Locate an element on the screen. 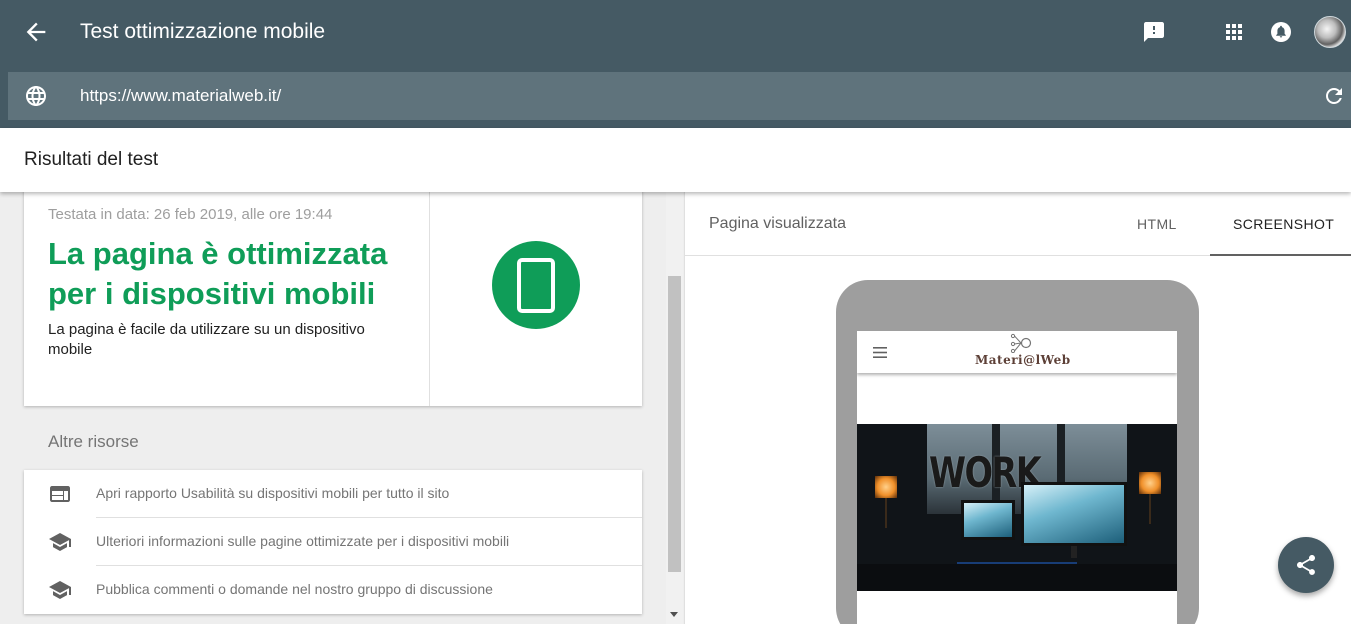 The height and width of the screenshot is (624, 1351). site-logo-icon is located at coordinates (1021, 343).